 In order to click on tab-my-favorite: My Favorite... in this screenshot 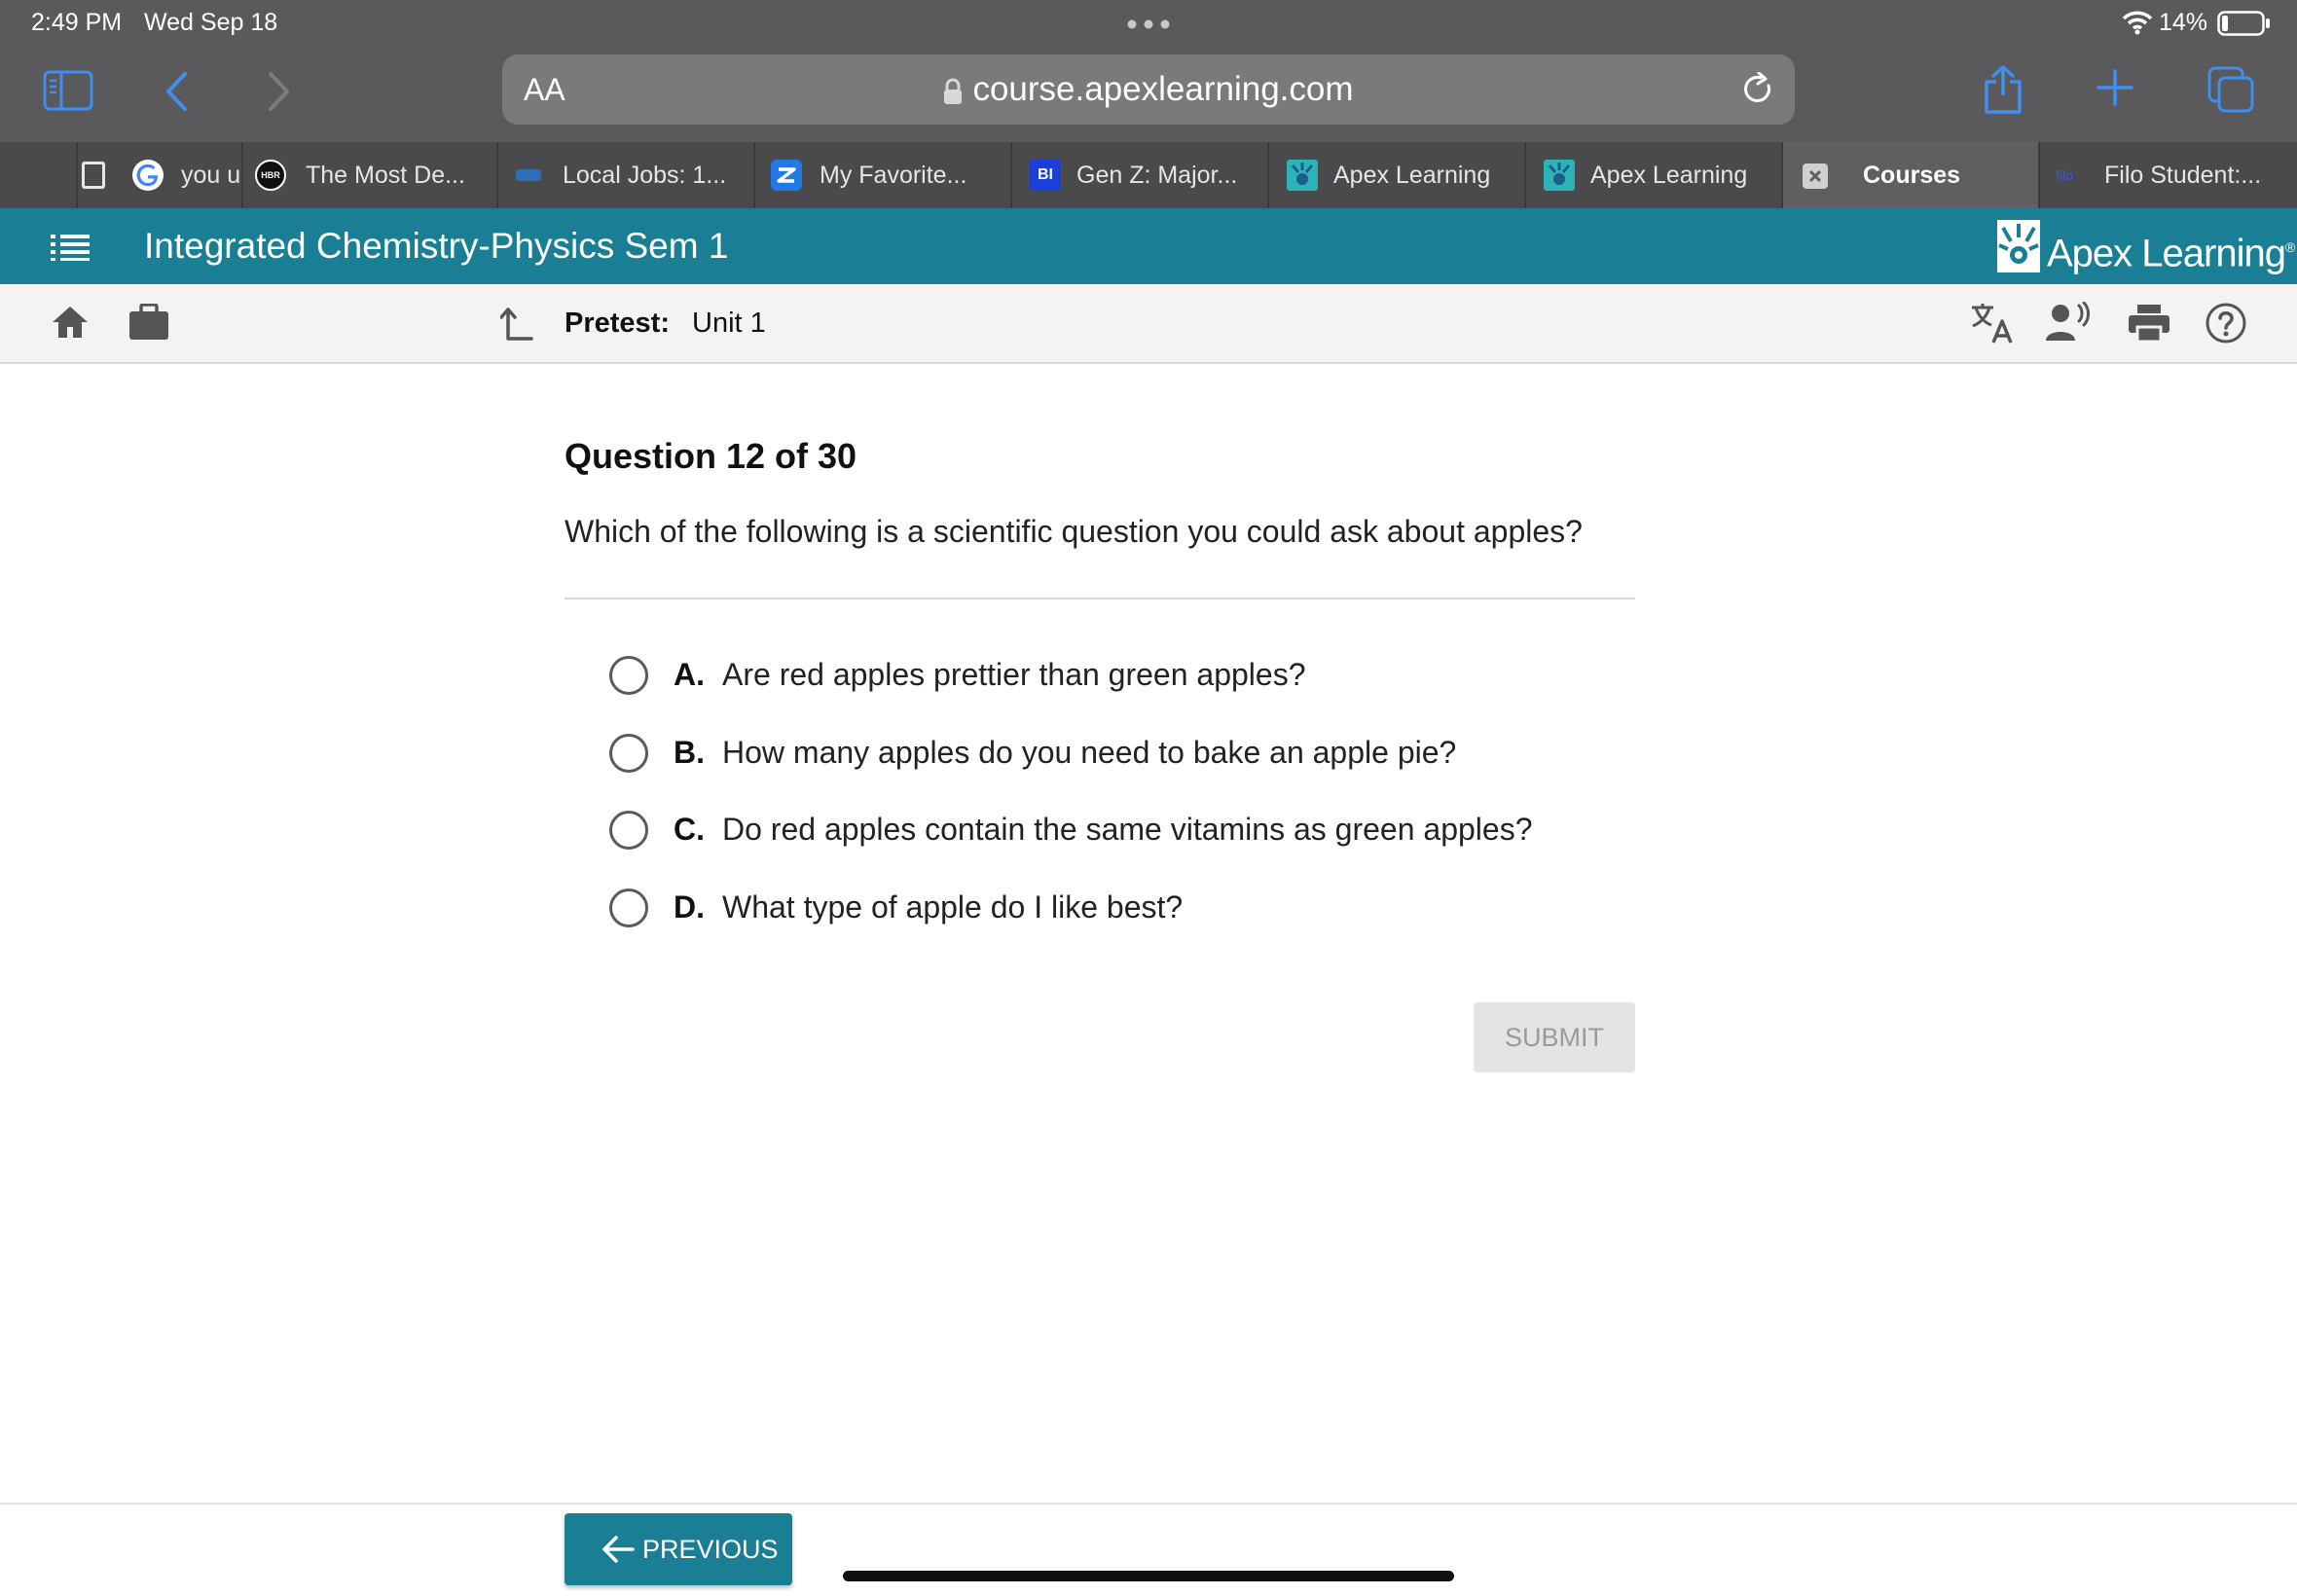, I will do `click(883, 175)`.